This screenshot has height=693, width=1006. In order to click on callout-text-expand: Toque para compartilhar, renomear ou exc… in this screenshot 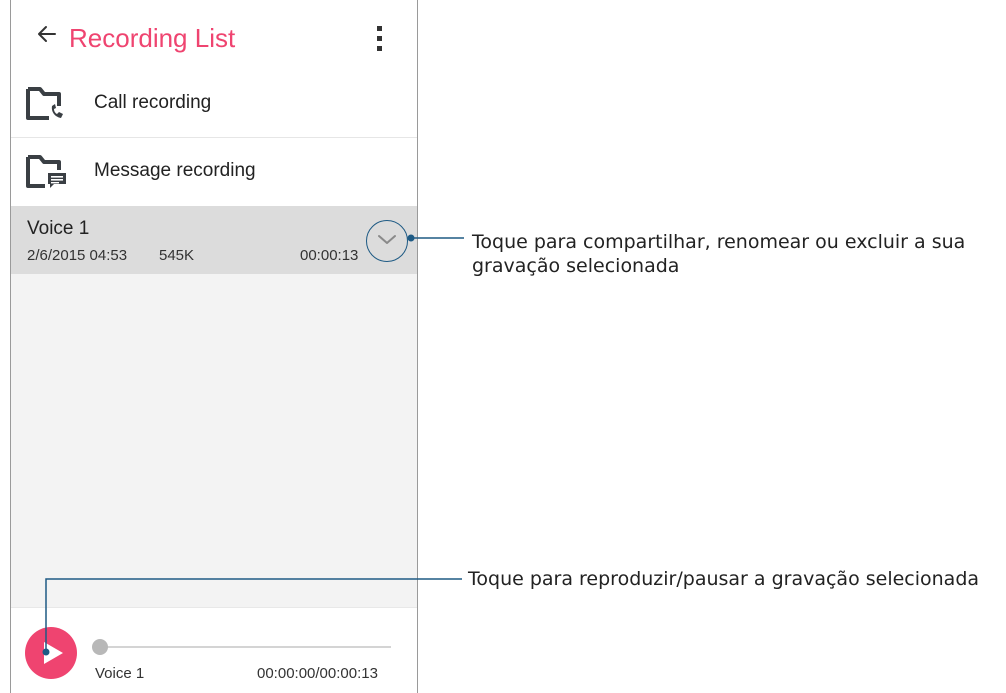, I will do `click(719, 254)`.